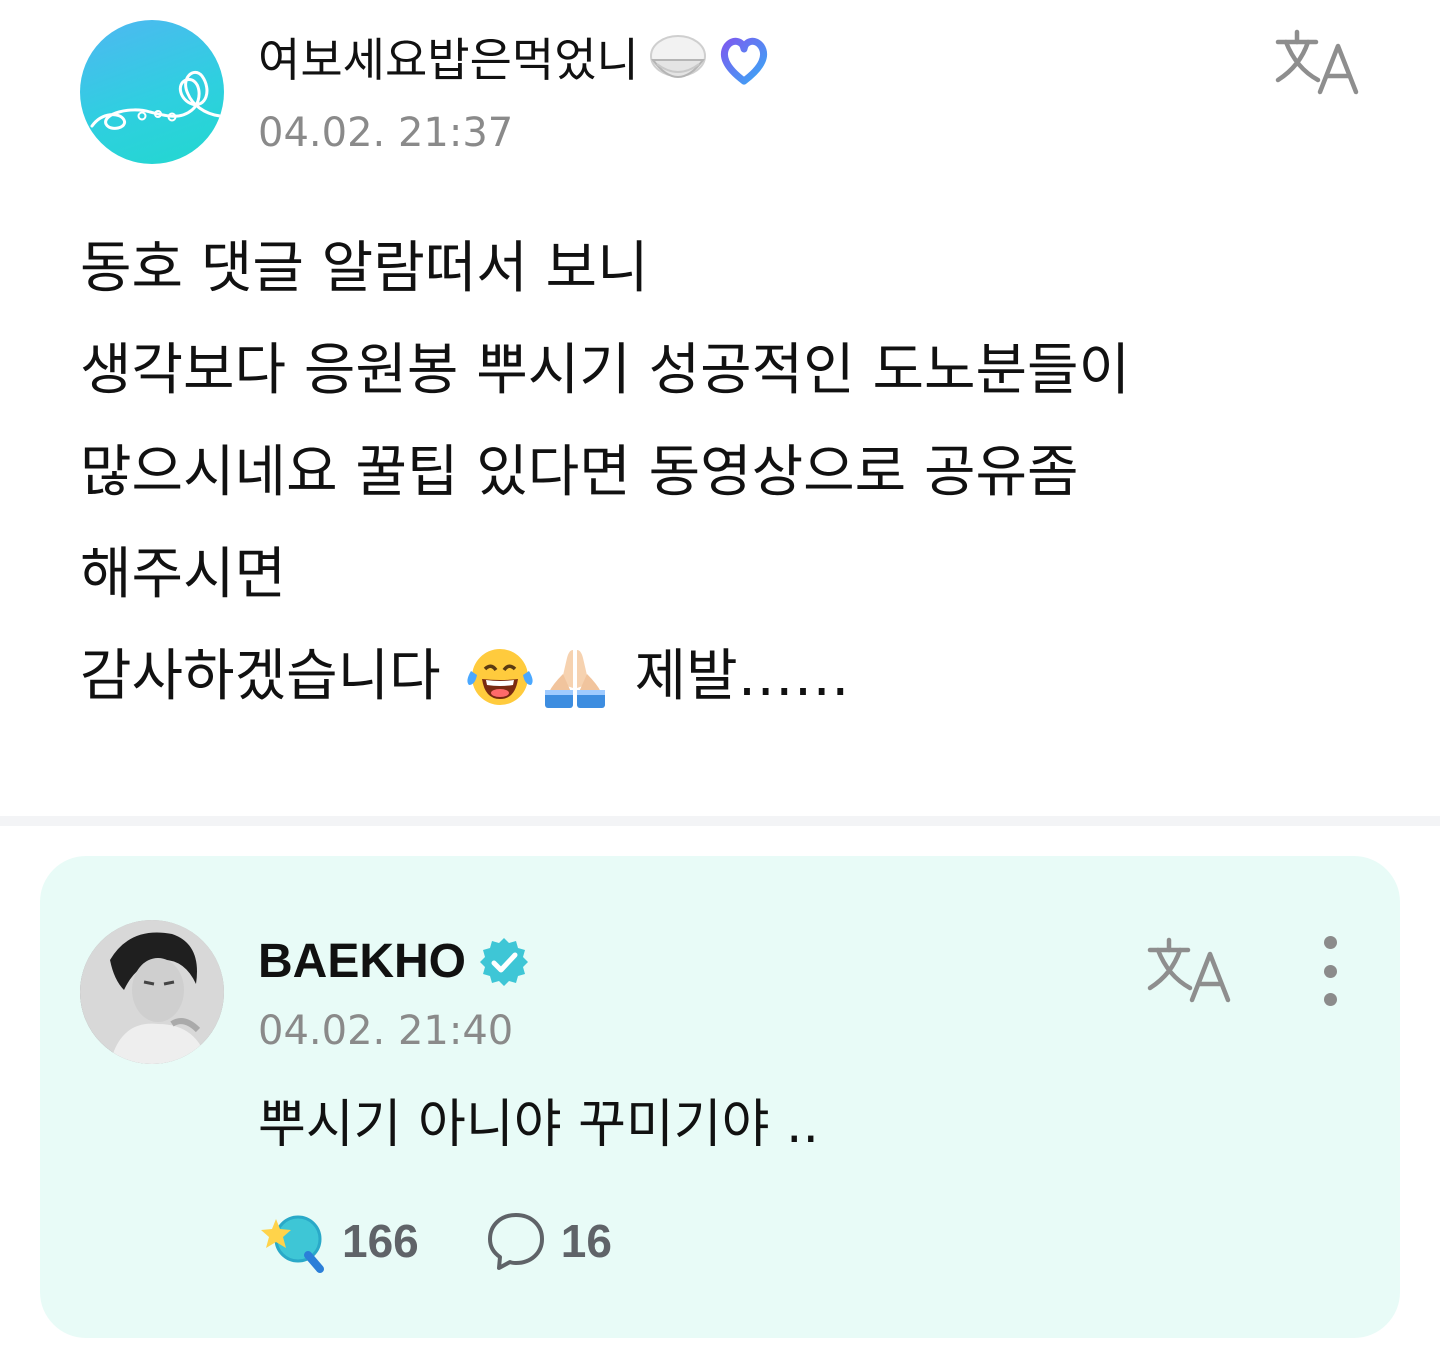  I want to click on author-name-row: 여보세요밥은먹었니, so click(514, 60).